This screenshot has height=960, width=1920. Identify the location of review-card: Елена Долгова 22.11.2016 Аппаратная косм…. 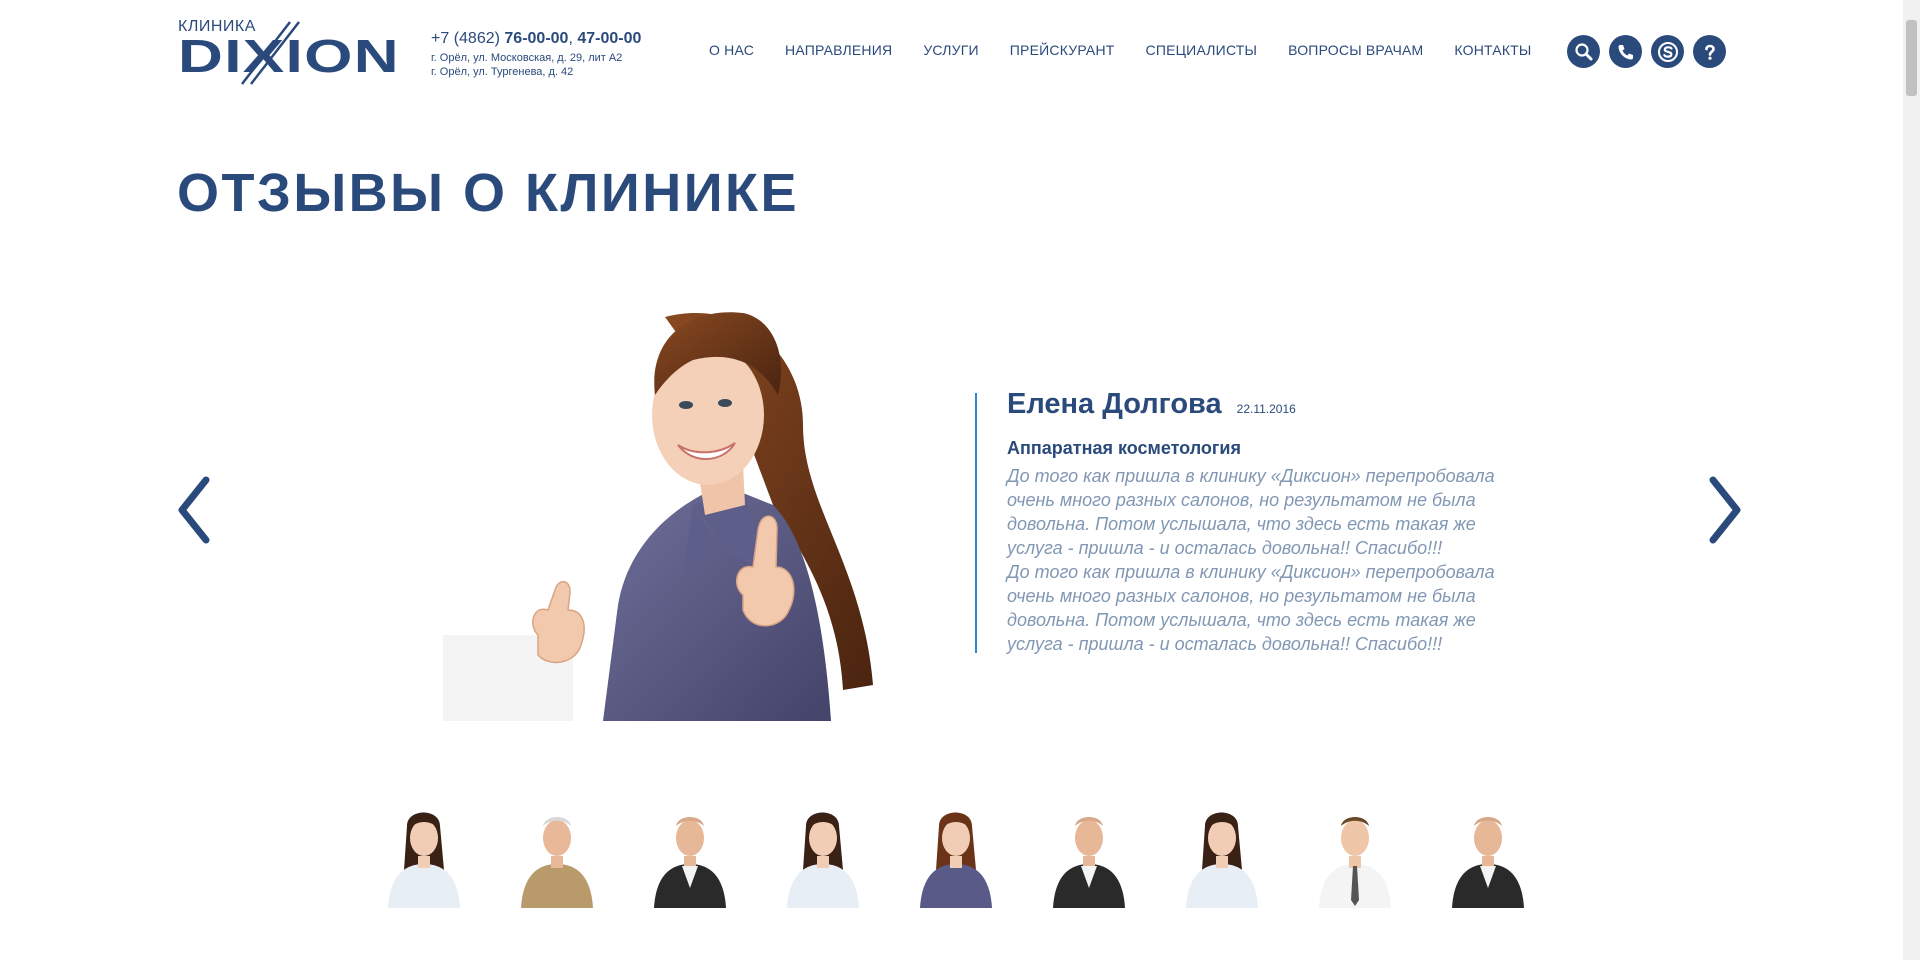
(1255, 522).